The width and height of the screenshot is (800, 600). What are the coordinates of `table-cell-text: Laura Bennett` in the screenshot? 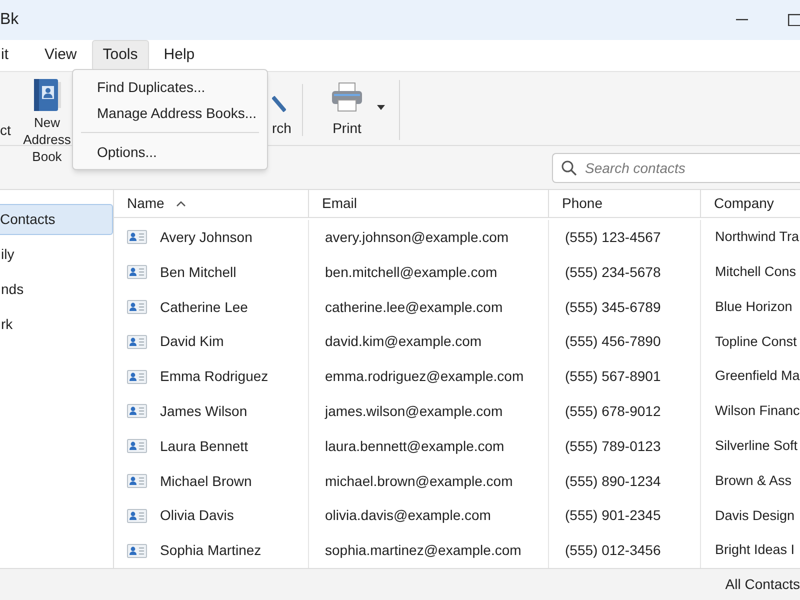 It's located at (204, 446).